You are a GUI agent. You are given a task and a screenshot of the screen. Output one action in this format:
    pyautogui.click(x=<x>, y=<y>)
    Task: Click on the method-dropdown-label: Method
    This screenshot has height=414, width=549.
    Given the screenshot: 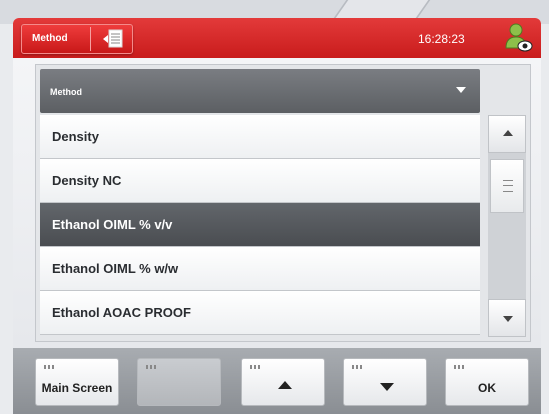 What is the action you would take?
    pyautogui.click(x=66, y=92)
    